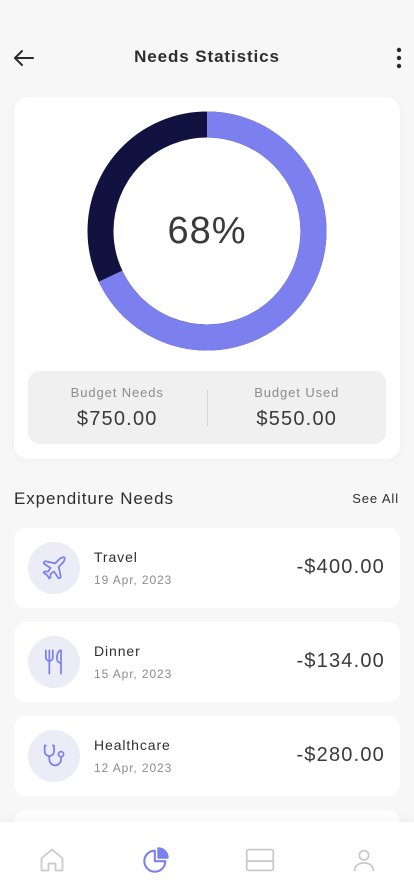 The height and width of the screenshot is (896, 414). What do you see at coordinates (207, 859) in the screenshot?
I see `bottom-nav` at bounding box center [207, 859].